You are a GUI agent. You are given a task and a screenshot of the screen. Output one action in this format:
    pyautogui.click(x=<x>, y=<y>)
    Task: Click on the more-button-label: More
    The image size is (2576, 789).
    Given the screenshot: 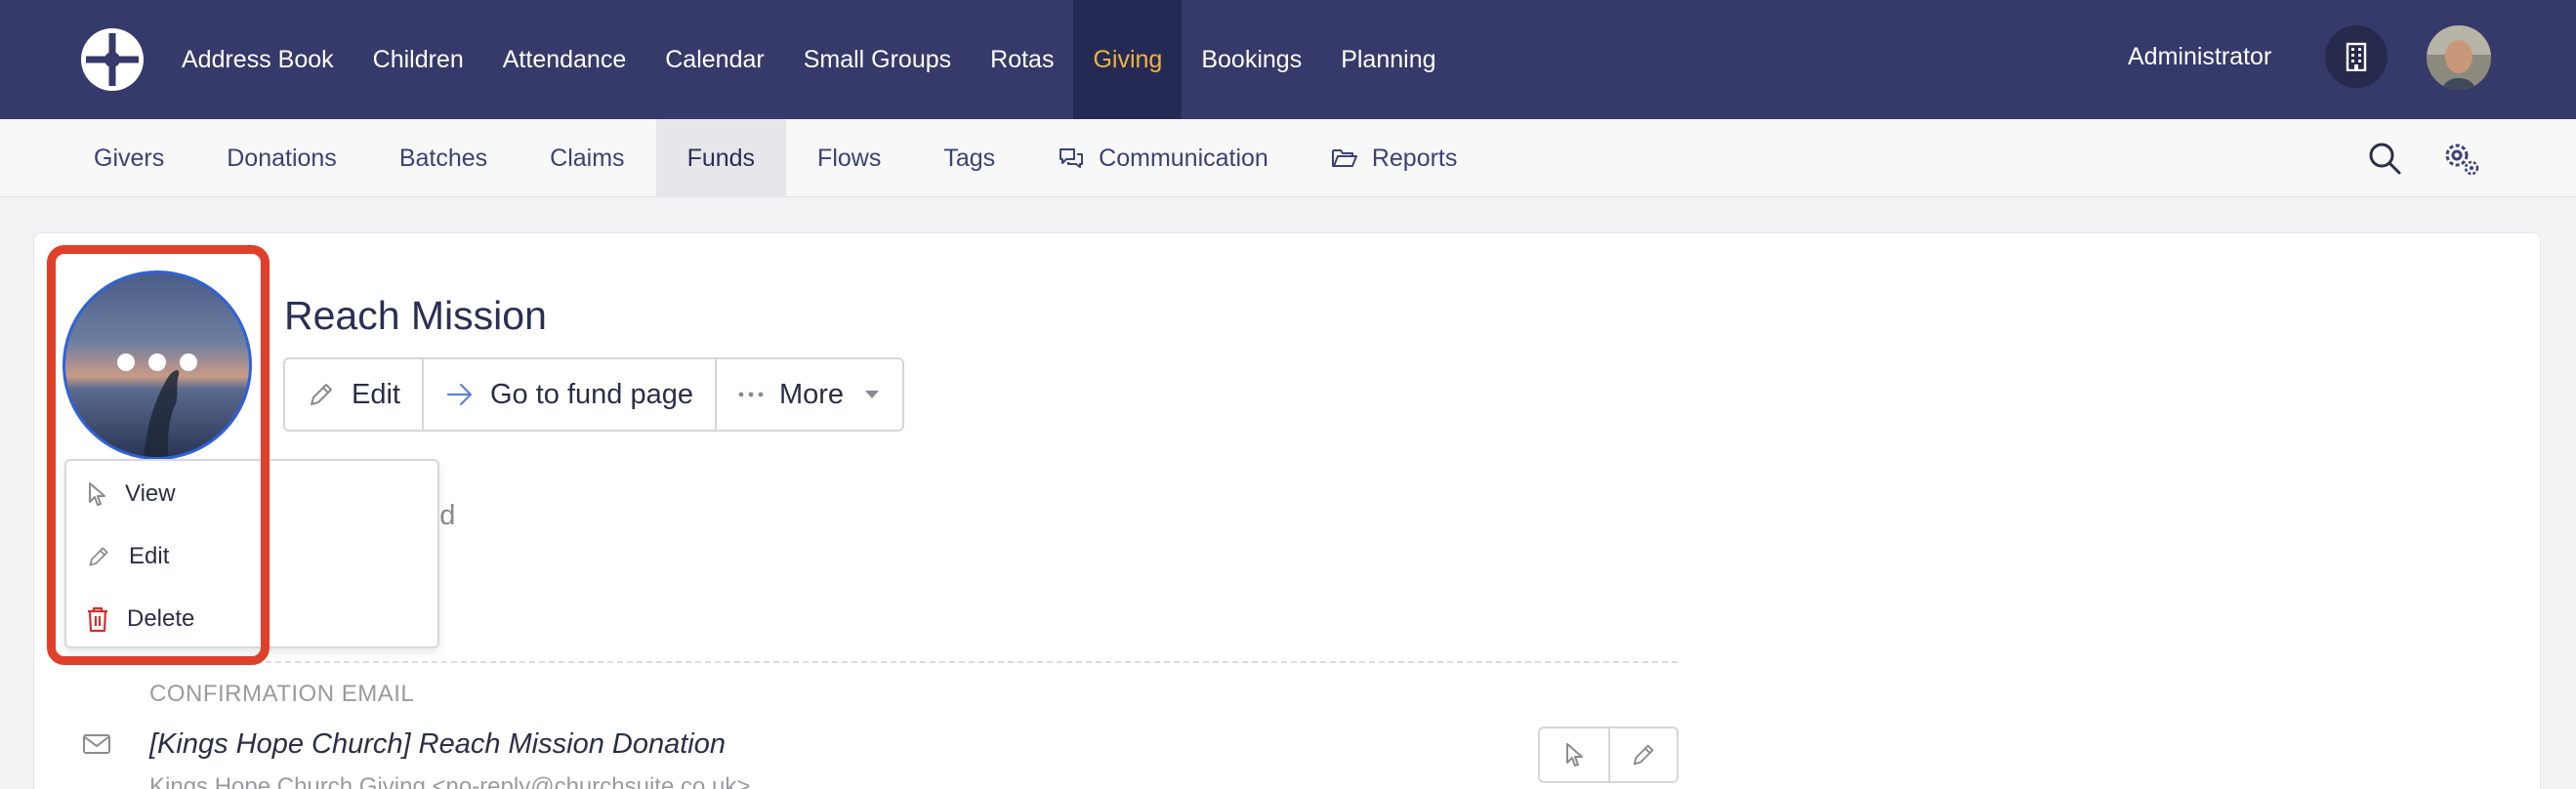 What is the action you would take?
    pyautogui.click(x=812, y=394)
    